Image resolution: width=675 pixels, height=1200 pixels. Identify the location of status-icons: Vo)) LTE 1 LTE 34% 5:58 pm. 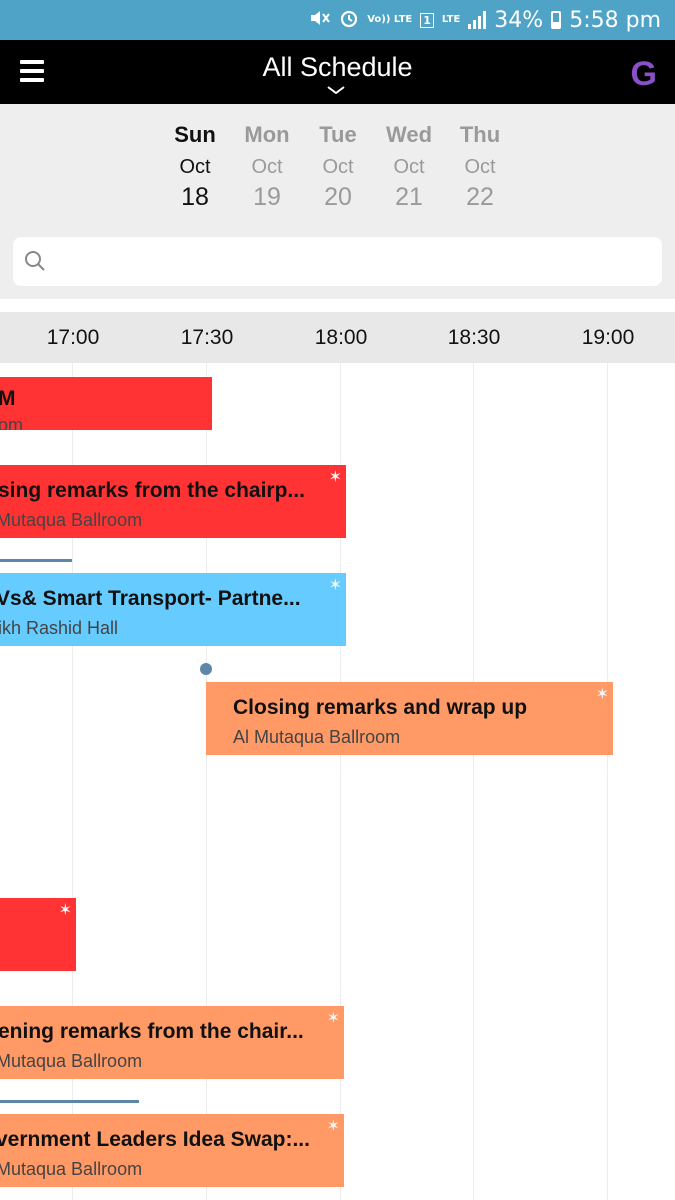
(485, 20).